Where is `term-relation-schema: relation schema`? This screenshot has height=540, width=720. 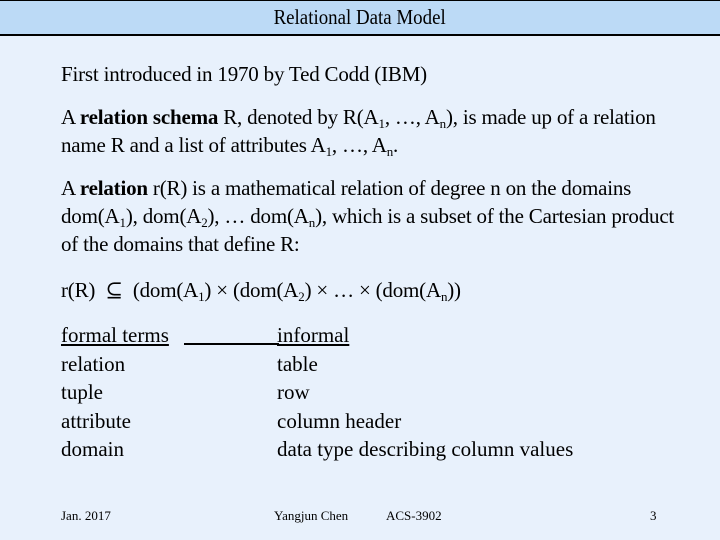
term-relation-schema: relation schema is located at coordinates (149, 117).